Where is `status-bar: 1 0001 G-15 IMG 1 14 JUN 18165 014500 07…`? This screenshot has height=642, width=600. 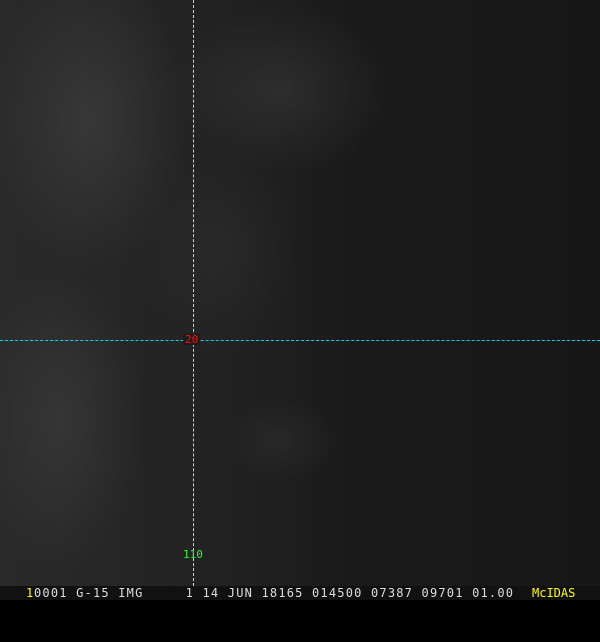 status-bar: 1 0001 G-15 IMG 1 14 JUN 18165 014500 07… is located at coordinates (300, 593).